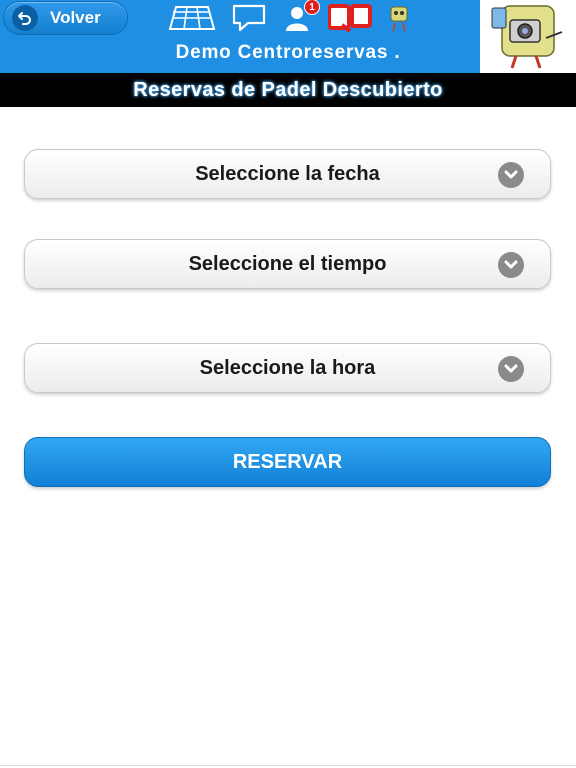 This screenshot has height=768, width=576. What do you see at coordinates (288, 765) in the screenshot?
I see `bottom-divider` at bounding box center [288, 765].